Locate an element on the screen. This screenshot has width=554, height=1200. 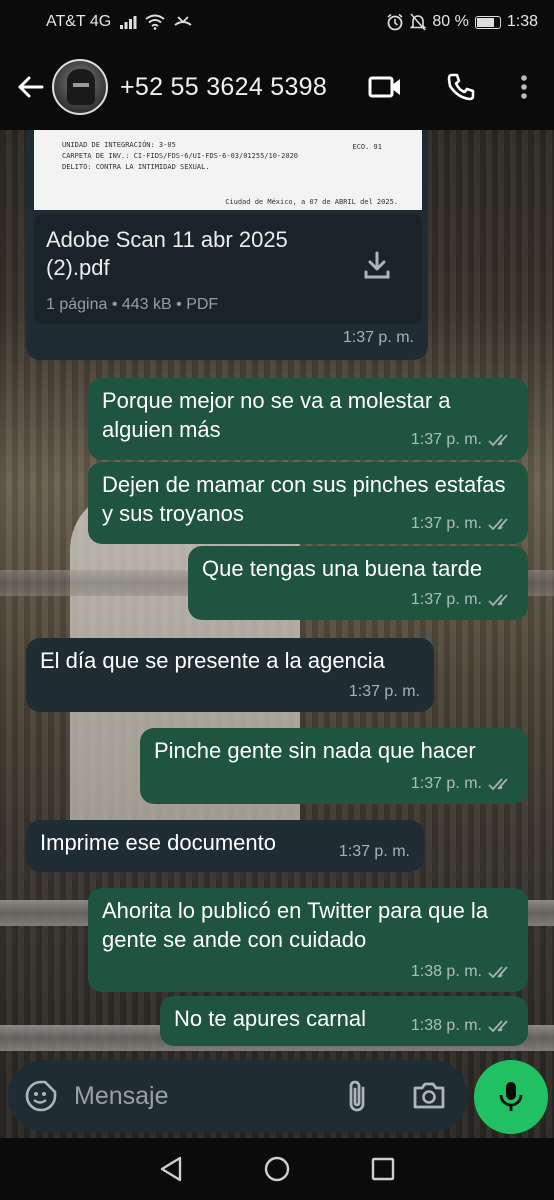
carrier-label: AT&T 4G is located at coordinates (79, 21).